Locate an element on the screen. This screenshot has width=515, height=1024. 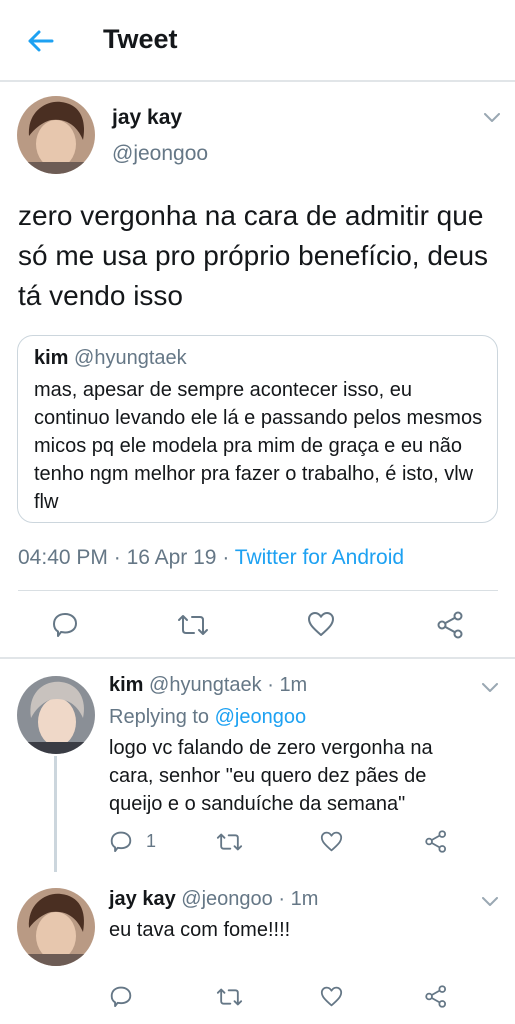
reply-author-name: kim is located at coordinates (126, 685).